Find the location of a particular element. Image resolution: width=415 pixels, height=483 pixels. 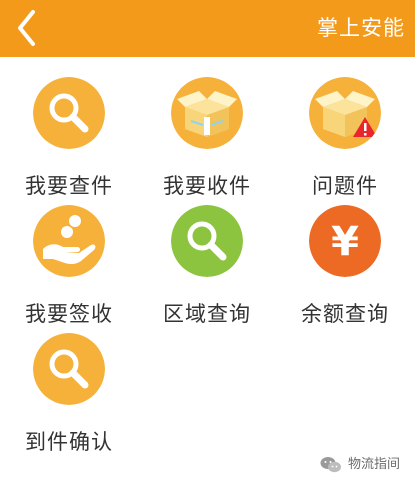

menu-item-label: 我要签收 is located at coordinates (69, 314).